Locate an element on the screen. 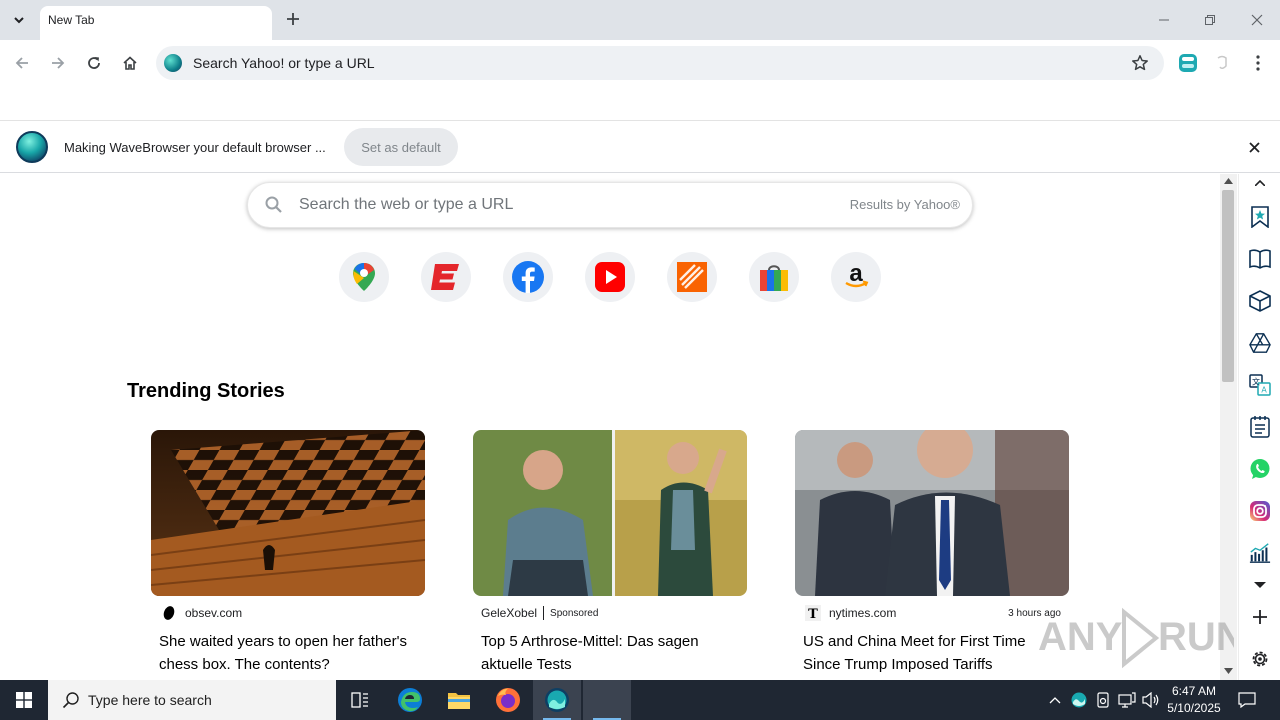  home-depot-icon is located at coordinates (692, 277).